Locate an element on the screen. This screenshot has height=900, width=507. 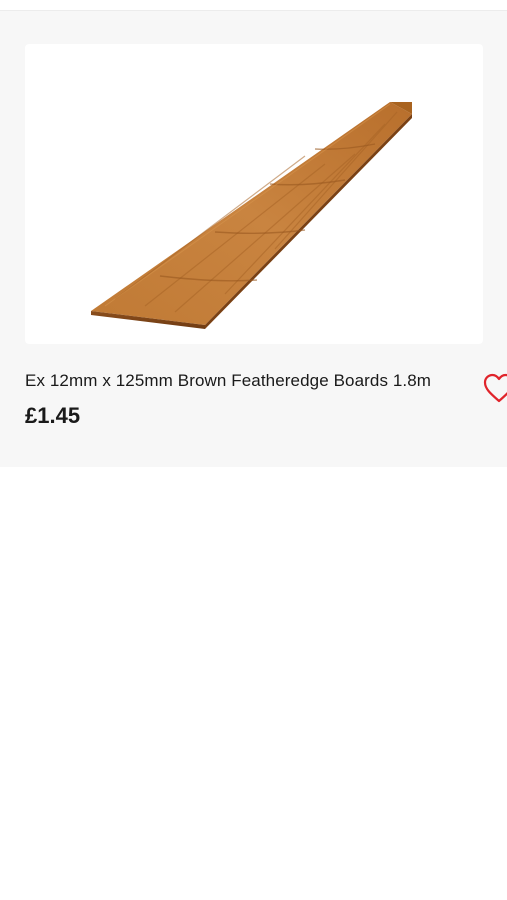
header-divider is located at coordinates (253, 5).